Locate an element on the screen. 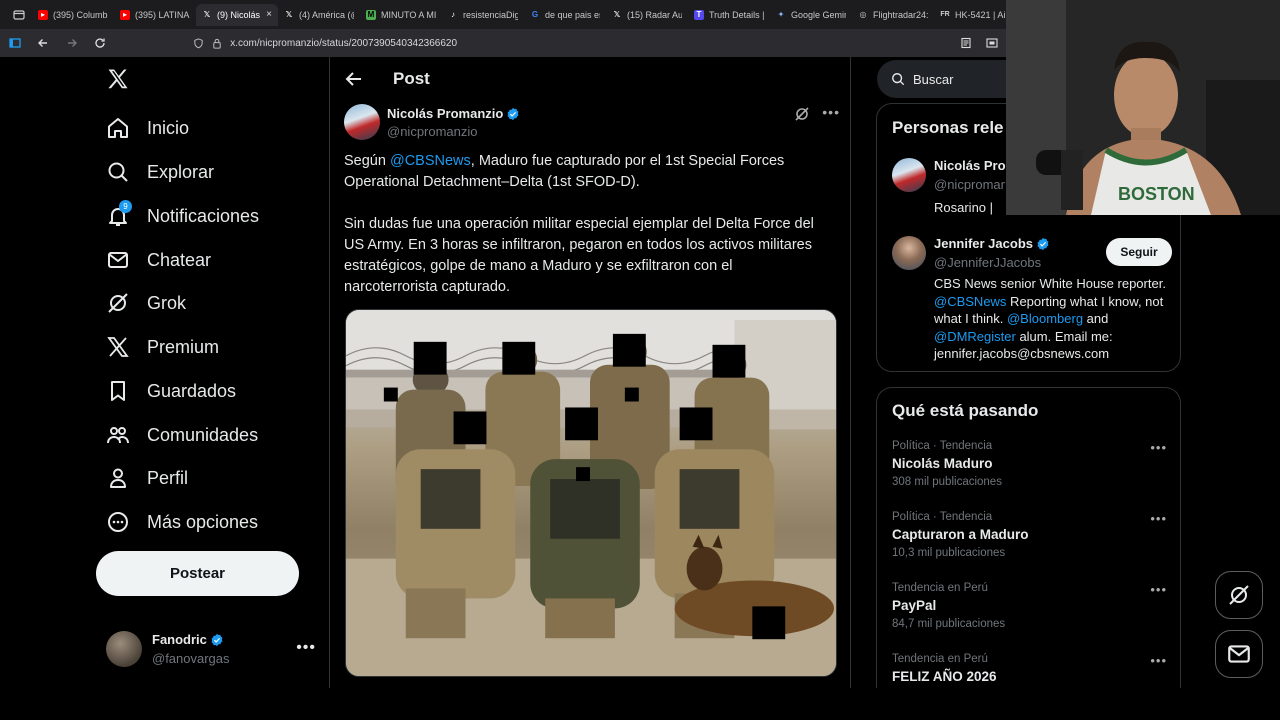 Image resolution: width=1280 pixels, height=720 pixels. messages-floating-button is located at coordinates (1239, 654).